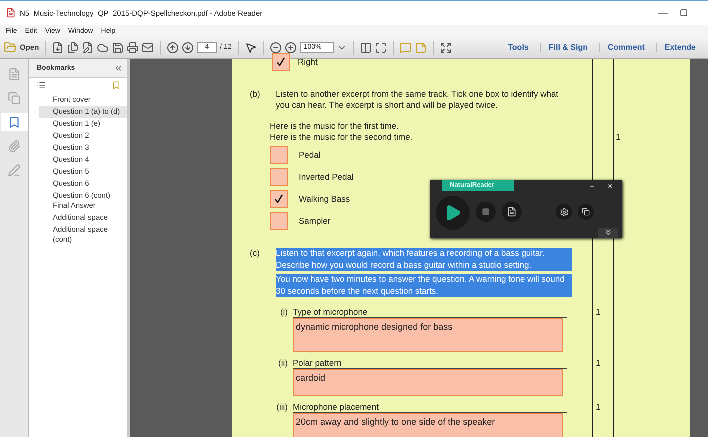 The width and height of the screenshot is (708, 437). What do you see at coordinates (680, 47) in the screenshot?
I see `pane-tab: Extende` at bounding box center [680, 47].